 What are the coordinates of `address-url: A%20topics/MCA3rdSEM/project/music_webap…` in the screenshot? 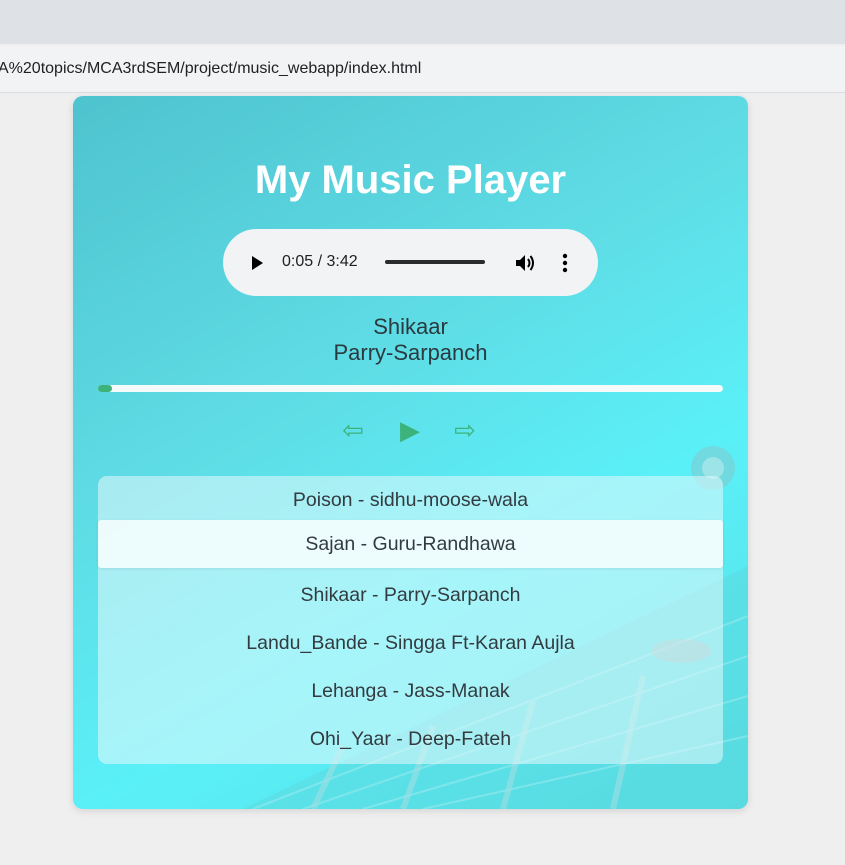 It's located at (210, 69).